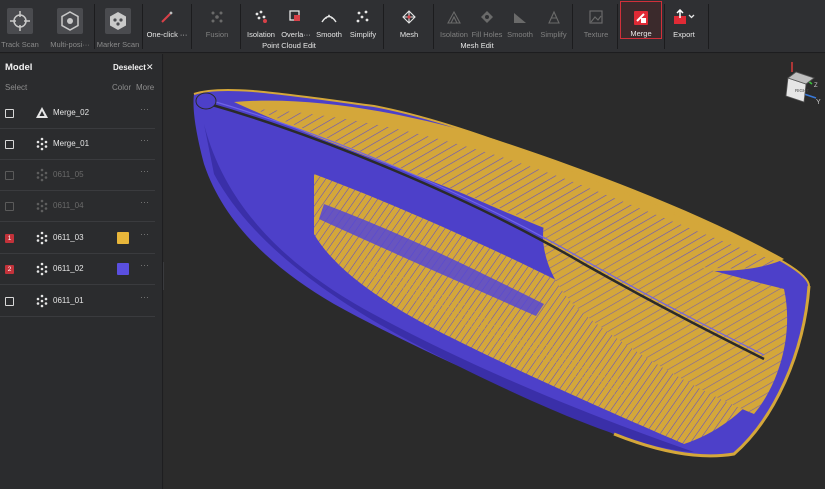 The height and width of the screenshot is (489, 825). What do you see at coordinates (329, 34) in the screenshot?
I see `smooth-label: Smooth` at bounding box center [329, 34].